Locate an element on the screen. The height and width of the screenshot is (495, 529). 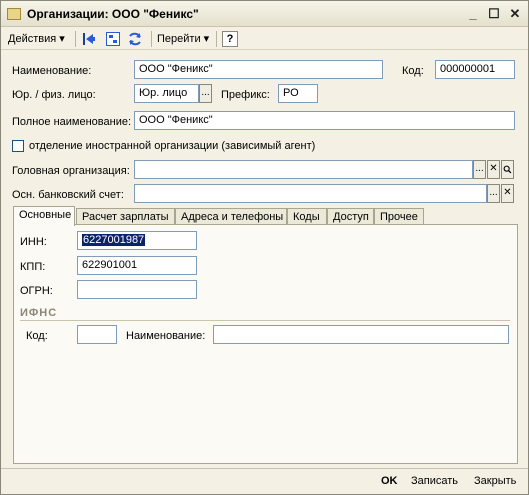
inn-input: 6227001987 is located at coordinates (137, 240).